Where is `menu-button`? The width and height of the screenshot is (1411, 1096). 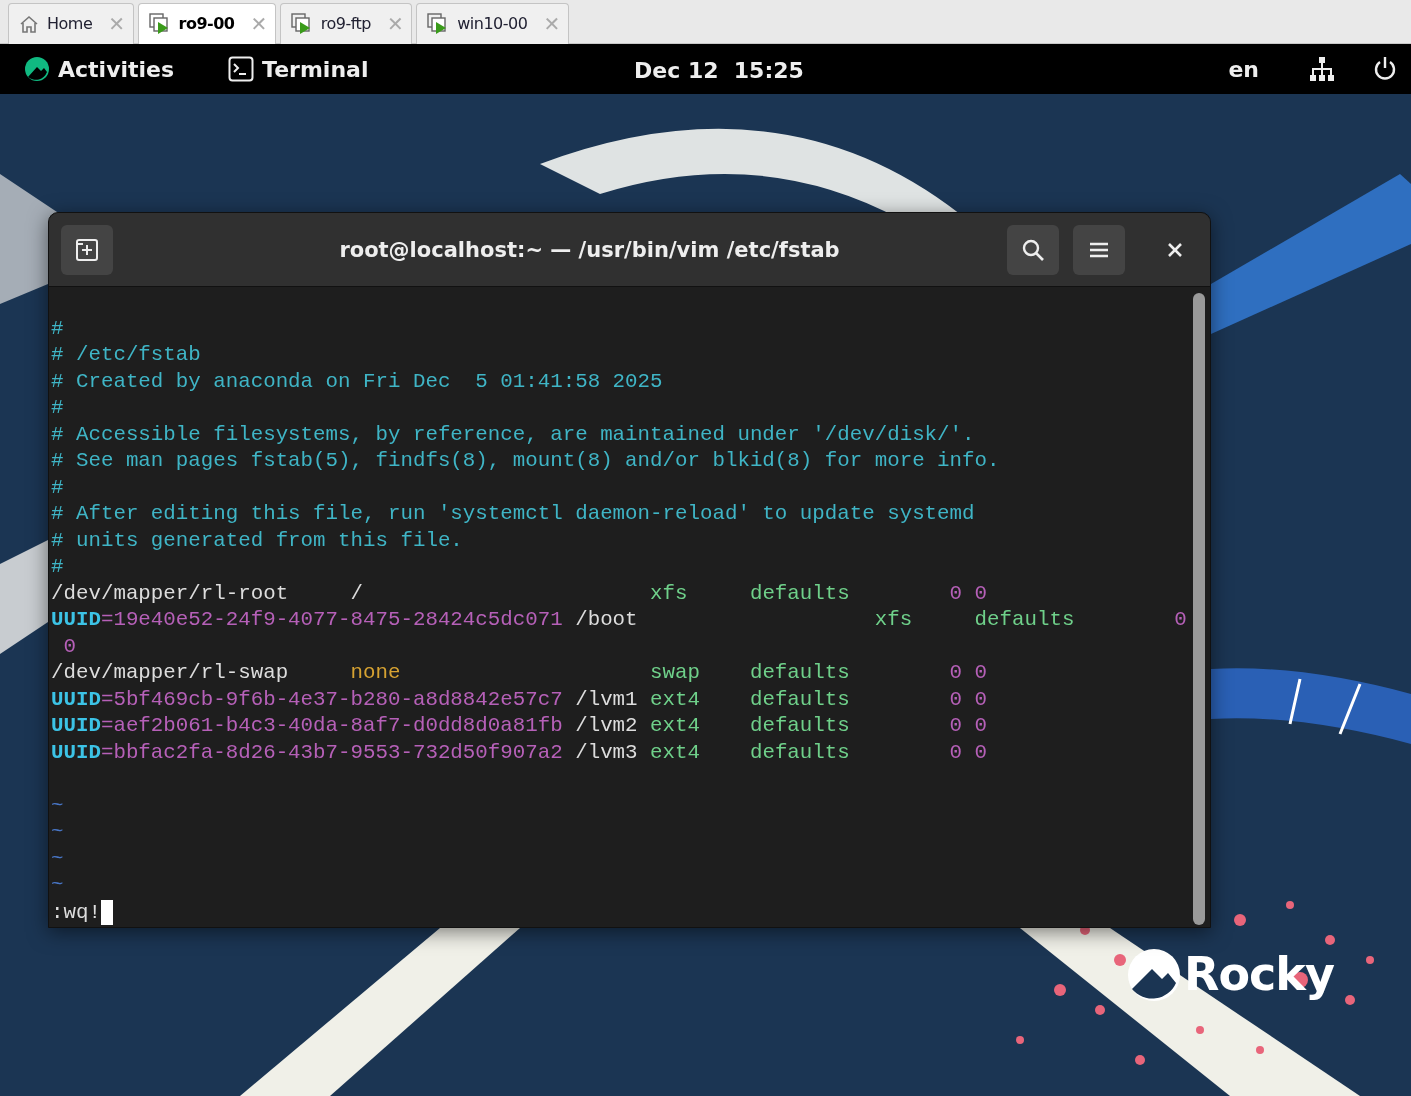
menu-button is located at coordinates (1099, 250).